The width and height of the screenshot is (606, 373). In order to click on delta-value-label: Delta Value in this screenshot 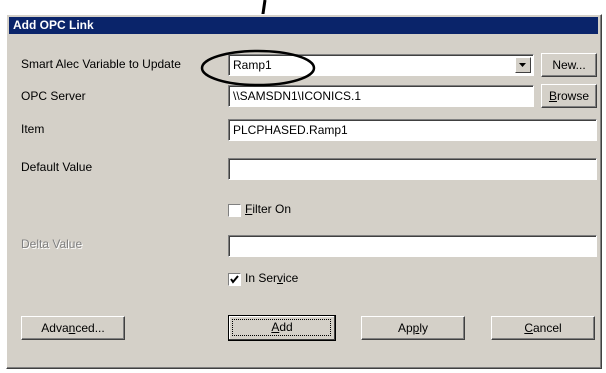, I will do `click(52, 244)`.